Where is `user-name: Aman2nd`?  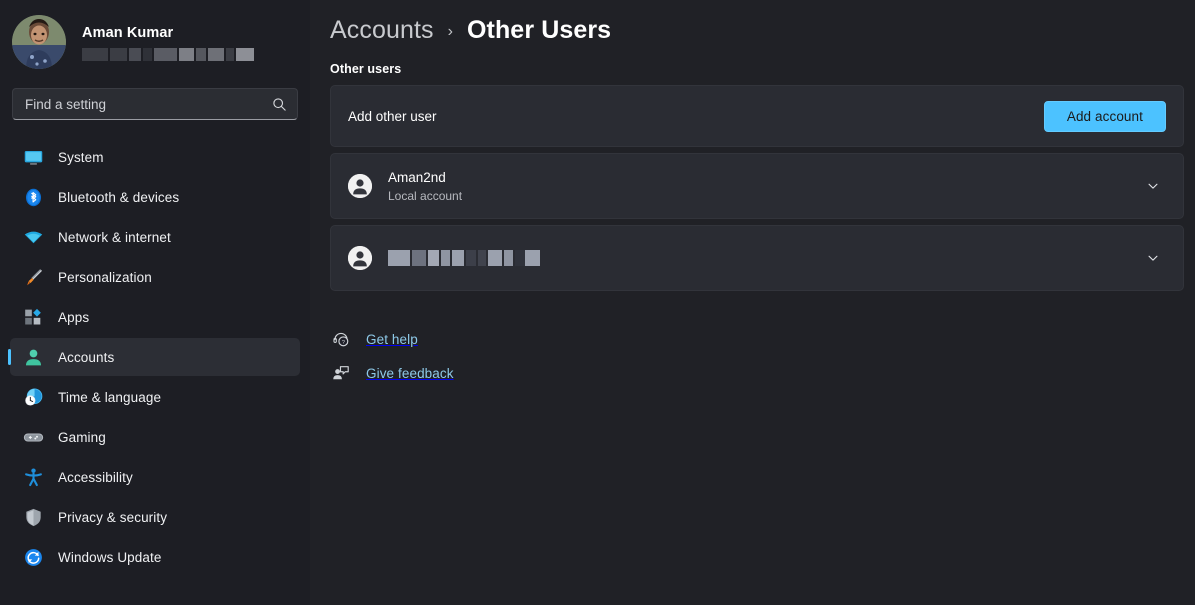 user-name: Aman2nd is located at coordinates (417, 177).